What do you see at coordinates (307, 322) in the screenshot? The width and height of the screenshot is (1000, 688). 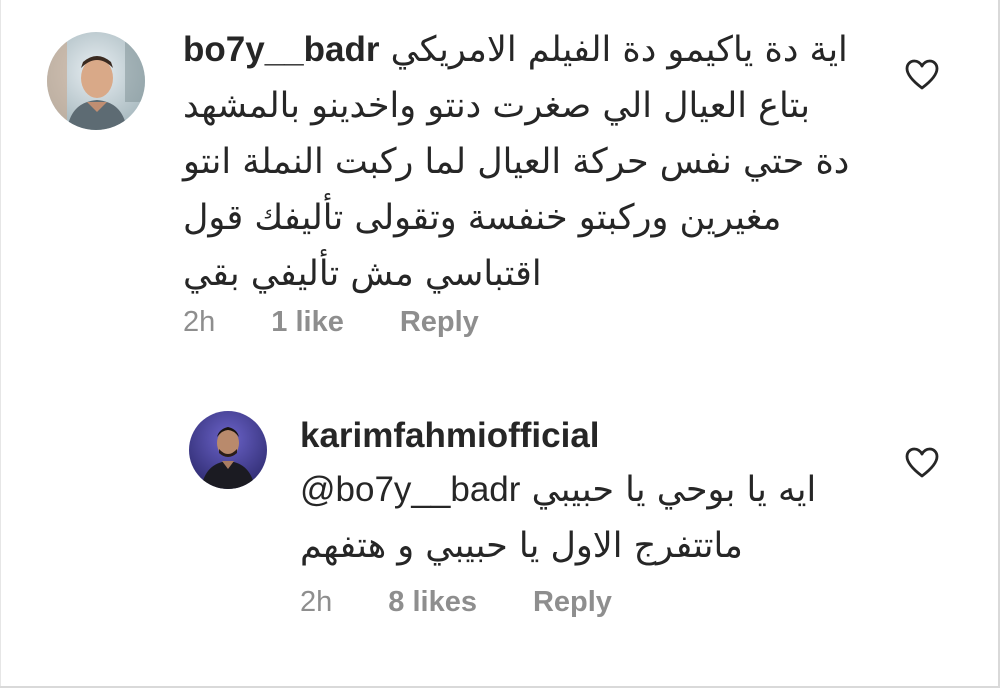 I see `likes-count-button: 1 like` at bounding box center [307, 322].